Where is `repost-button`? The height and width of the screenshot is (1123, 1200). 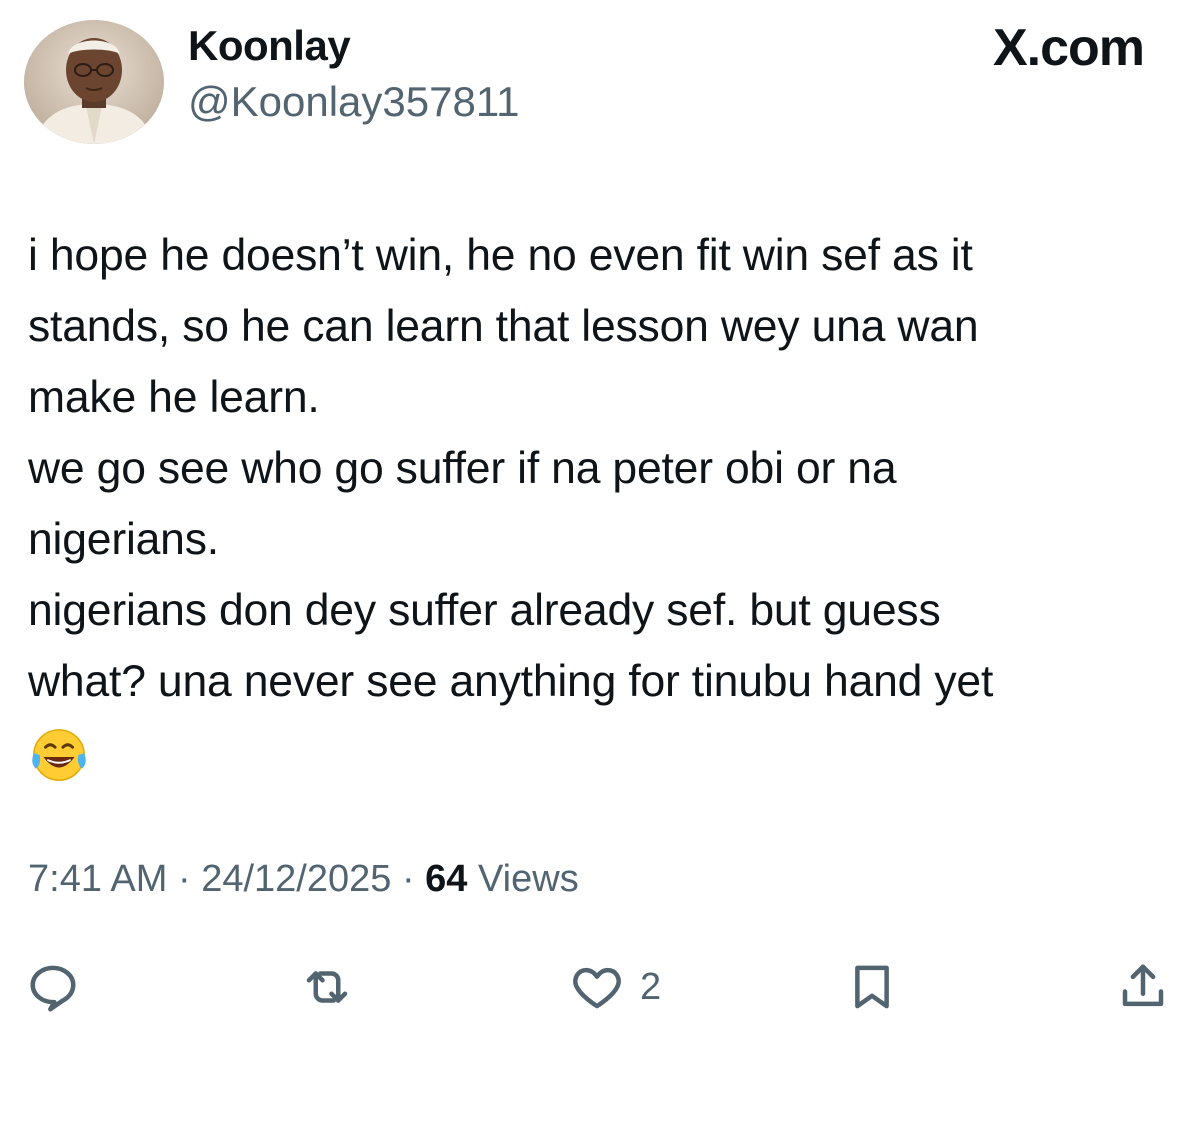
repost-button is located at coordinates (327, 987).